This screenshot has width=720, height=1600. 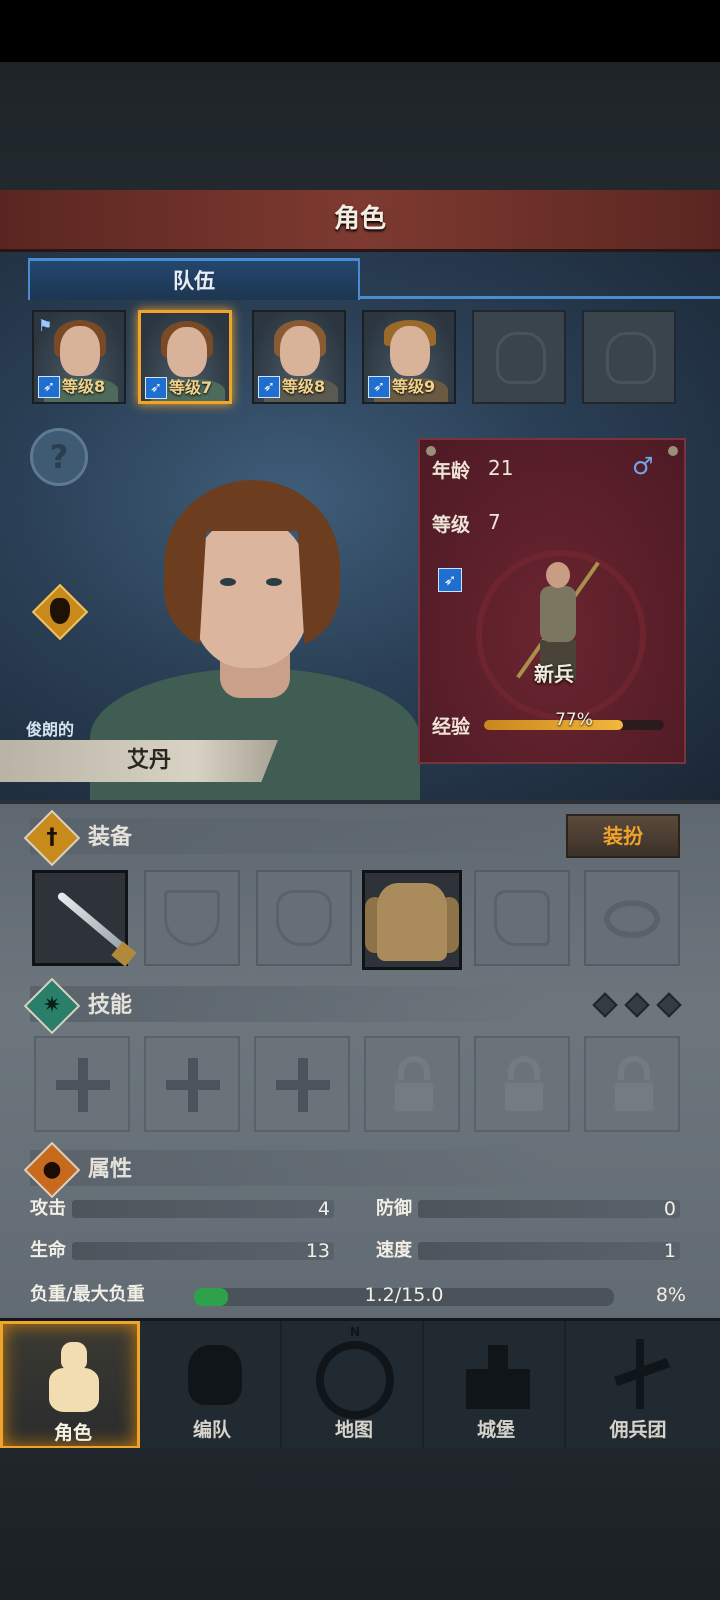 What do you see at coordinates (353, 1430) in the screenshot?
I see `nav-label: 地图` at bounding box center [353, 1430].